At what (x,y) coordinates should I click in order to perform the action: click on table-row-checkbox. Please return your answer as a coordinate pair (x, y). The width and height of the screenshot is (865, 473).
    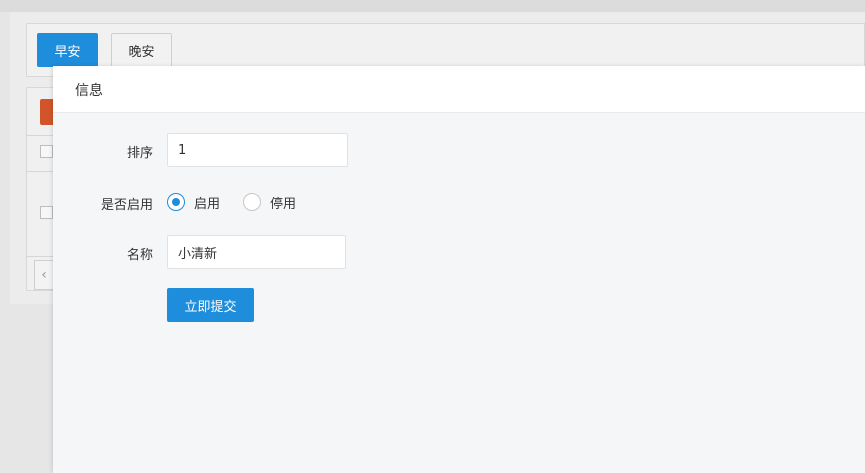
    Looking at the image, I should click on (46, 212).